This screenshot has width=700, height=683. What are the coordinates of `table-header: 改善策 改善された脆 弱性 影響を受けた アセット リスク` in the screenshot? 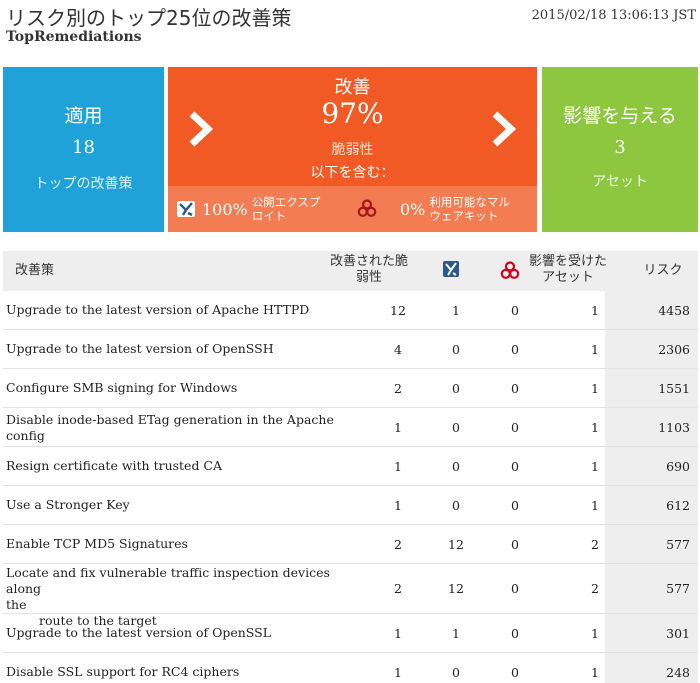 It's located at (350, 271).